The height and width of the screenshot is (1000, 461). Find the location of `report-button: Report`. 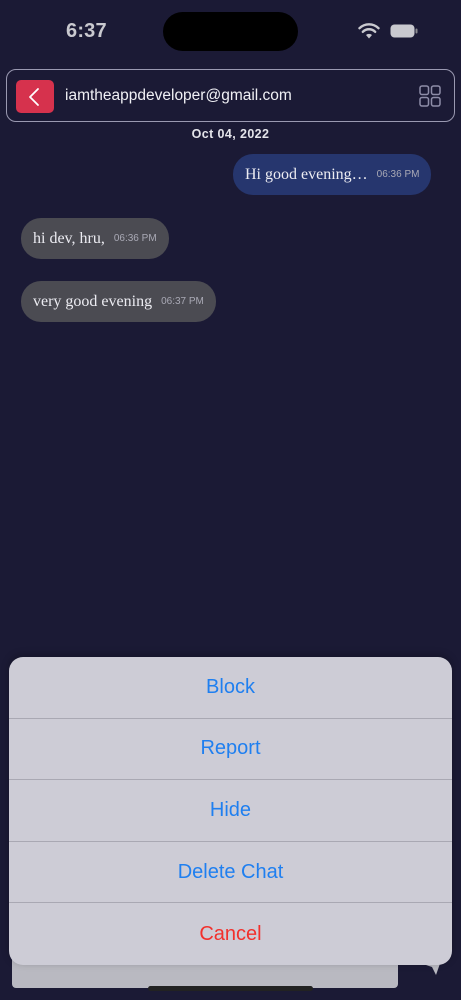

report-button: Report is located at coordinates (230, 750).